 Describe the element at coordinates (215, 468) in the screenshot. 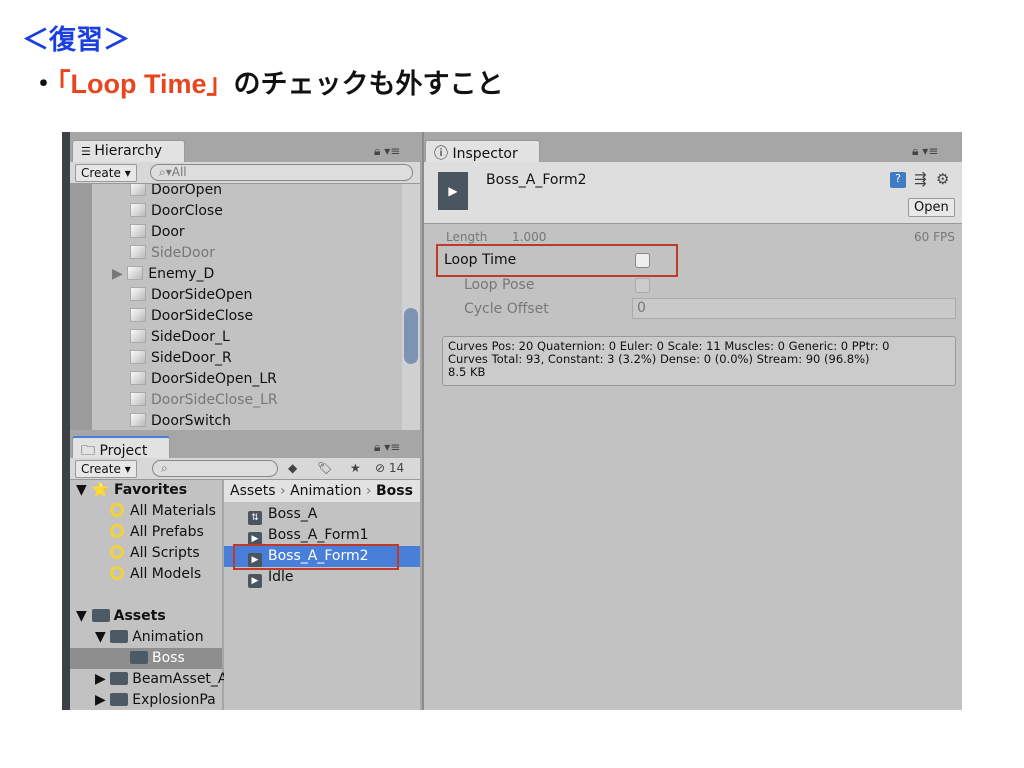

I see `project-search: ⌕` at that location.